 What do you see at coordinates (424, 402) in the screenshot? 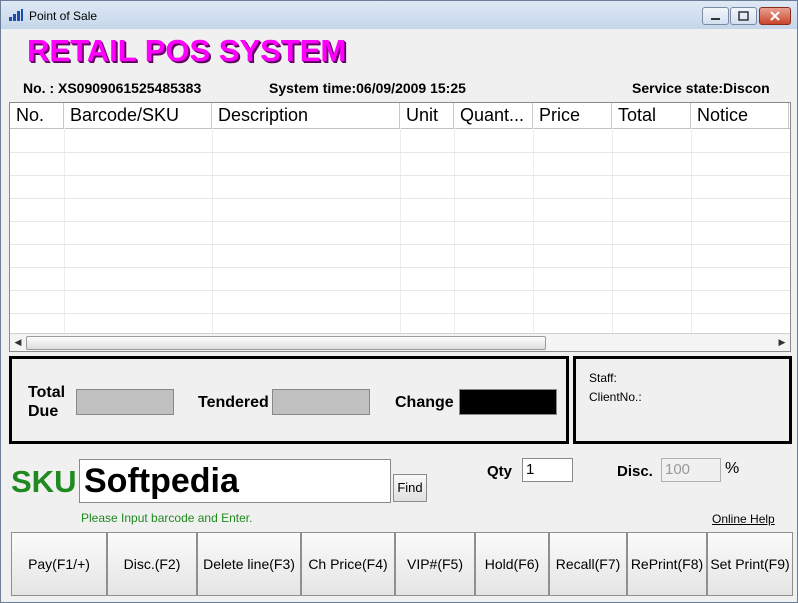
I see `change-label: Change` at bounding box center [424, 402].